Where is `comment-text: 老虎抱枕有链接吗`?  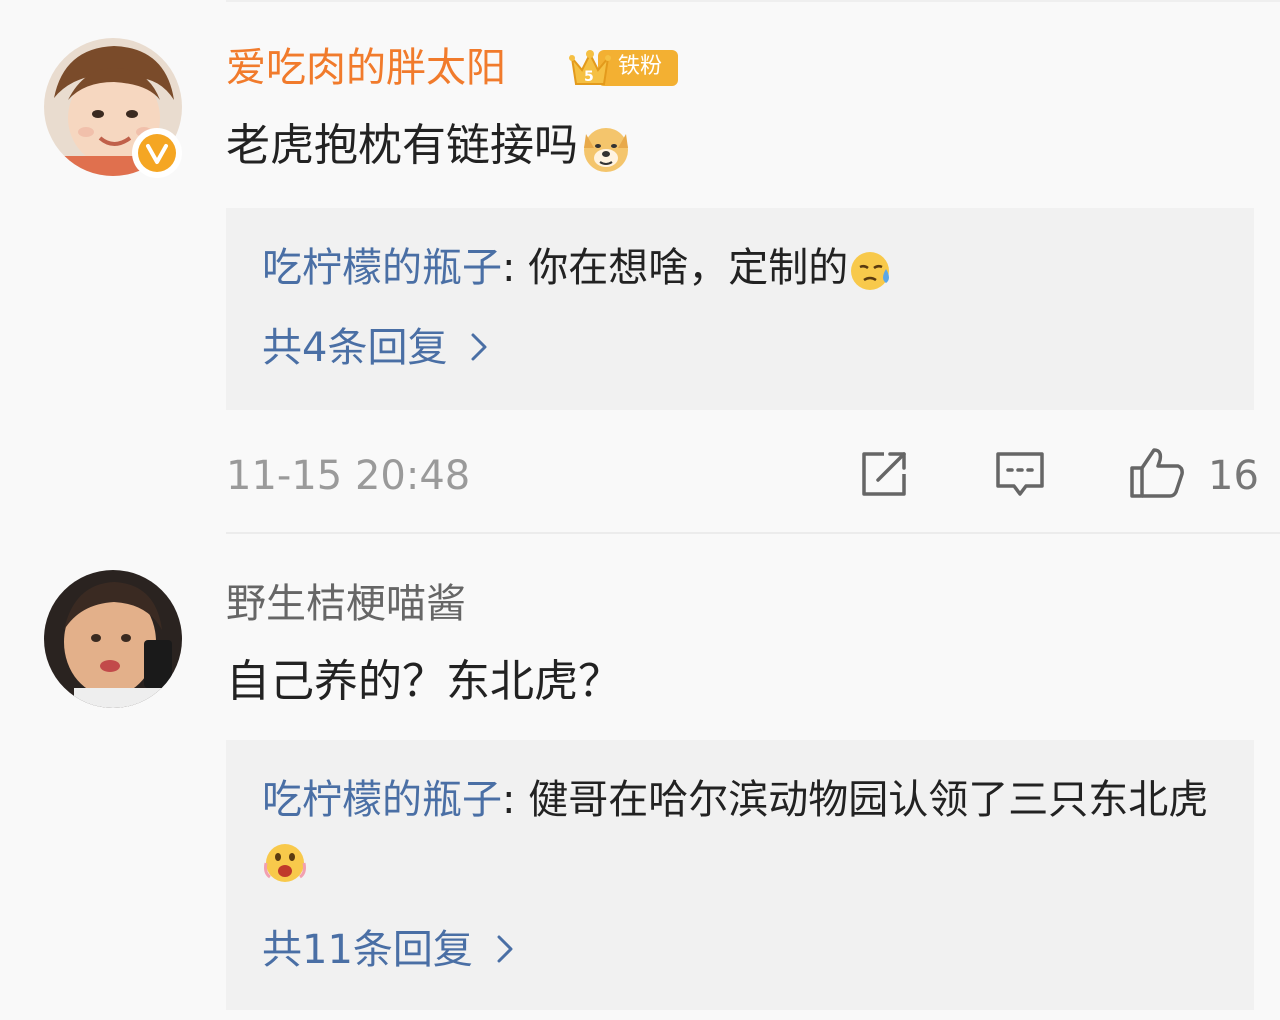 comment-text: 老虎抱枕有链接吗 is located at coordinates (430, 147).